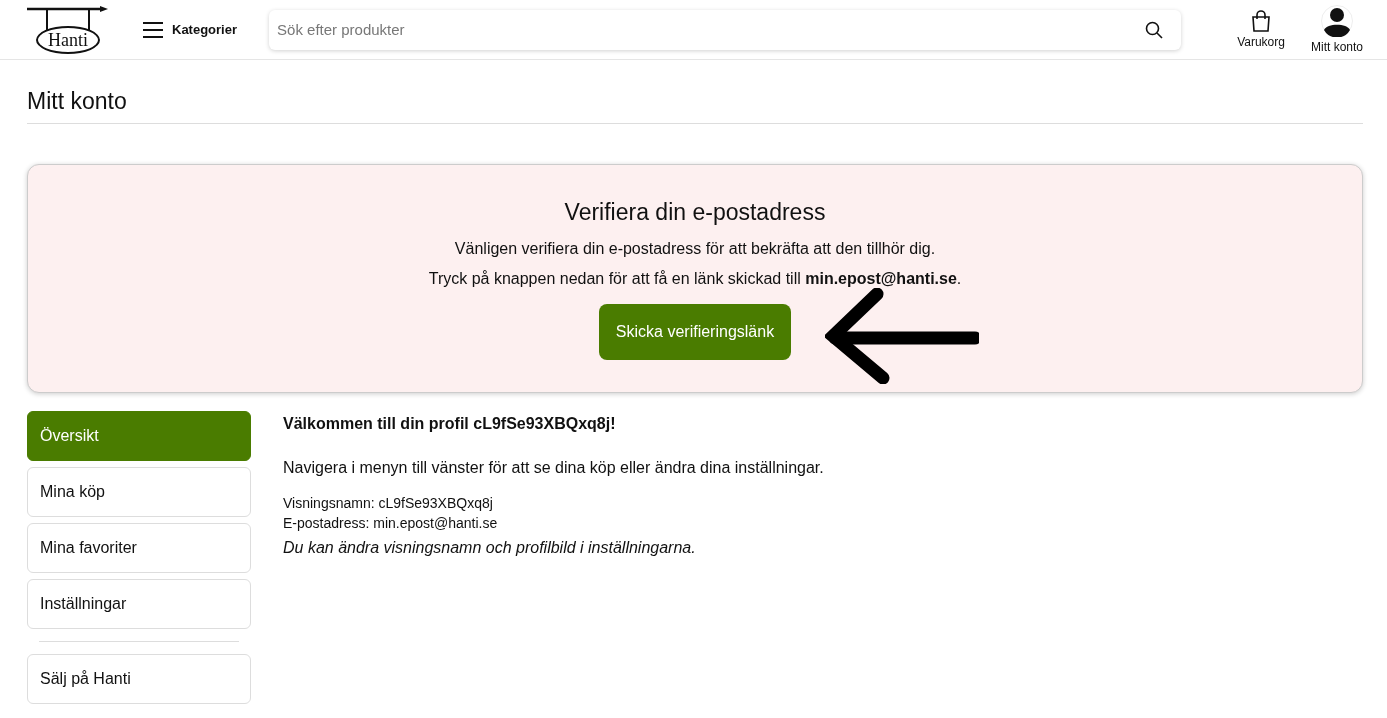 The height and width of the screenshot is (718, 1387). I want to click on intro-text: Navigera i menyn till vänster för att se dina köp eller ändra dina inställningar., so click(553, 468).